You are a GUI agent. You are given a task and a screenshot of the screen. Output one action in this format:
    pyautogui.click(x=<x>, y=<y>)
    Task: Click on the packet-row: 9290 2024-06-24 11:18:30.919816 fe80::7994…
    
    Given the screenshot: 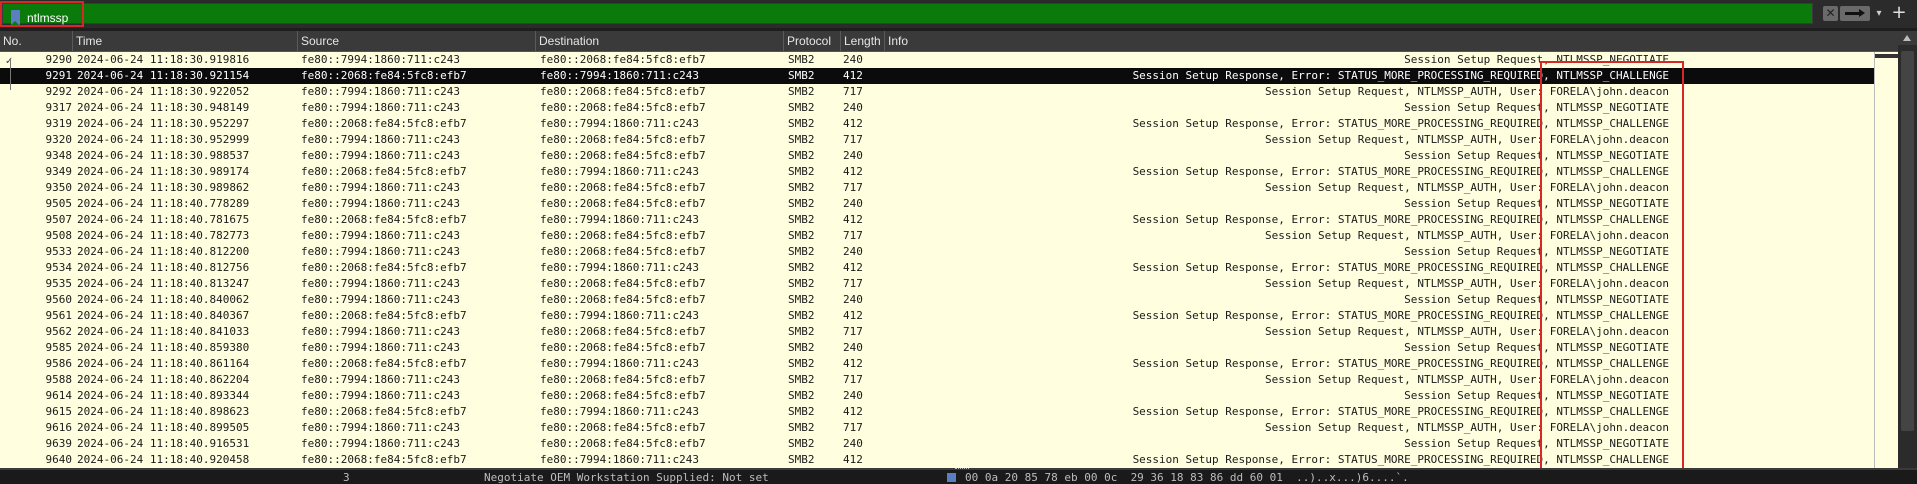 What is the action you would take?
    pyautogui.click(x=949, y=60)
    